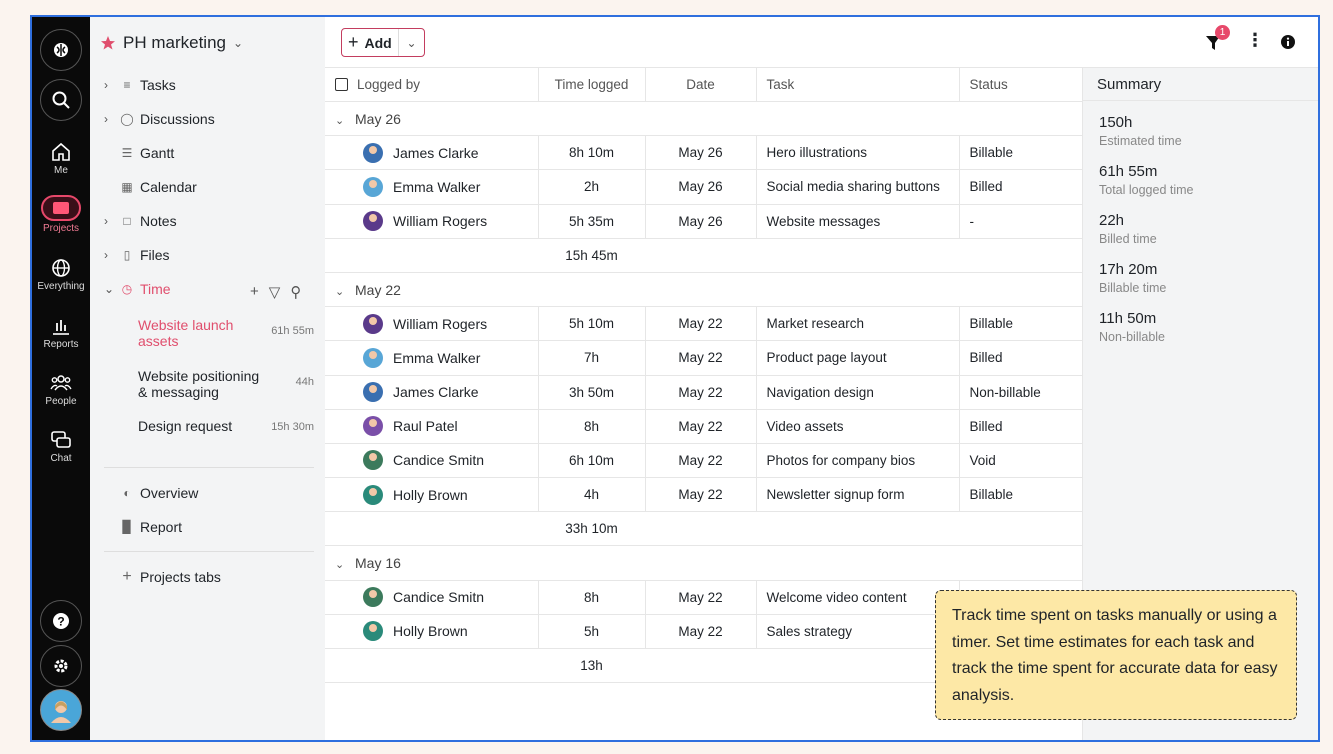 Image resolution: width=1333 pixels, height=754 pixels. I want to click on user-avatar, so click(61, 710).